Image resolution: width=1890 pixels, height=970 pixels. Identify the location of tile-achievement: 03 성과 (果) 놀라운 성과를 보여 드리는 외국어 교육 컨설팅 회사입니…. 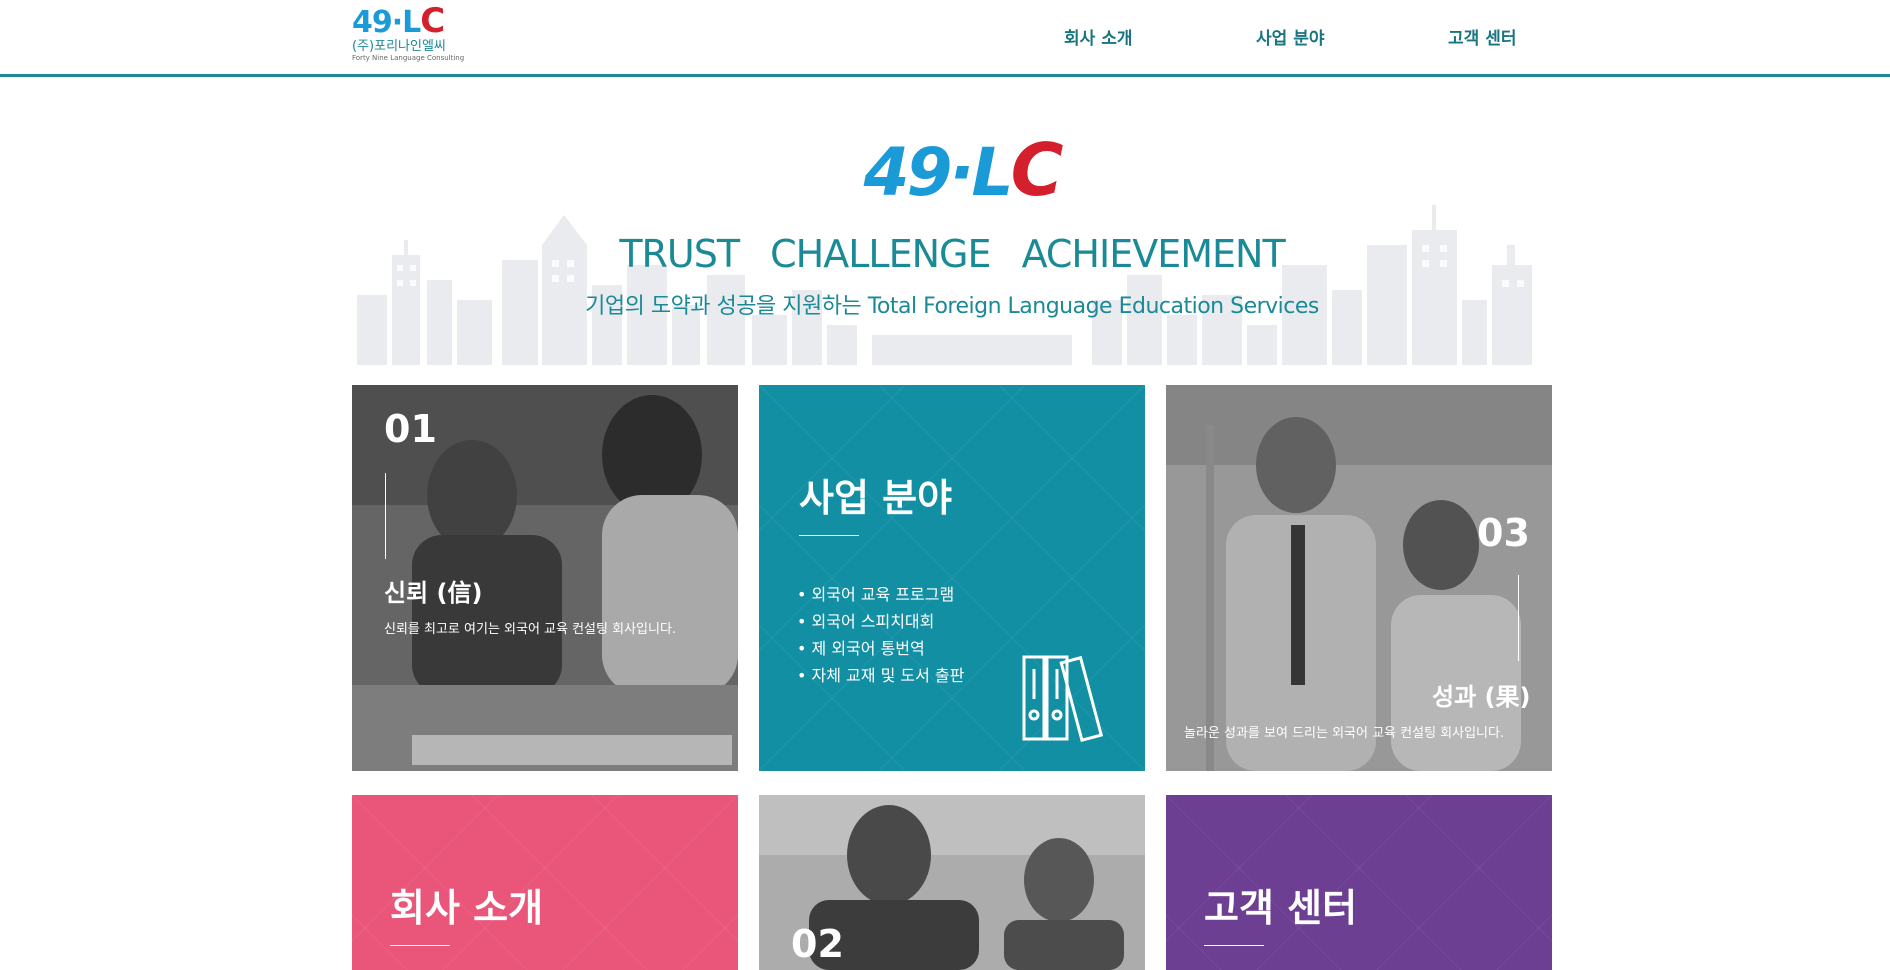
(1359, 578).